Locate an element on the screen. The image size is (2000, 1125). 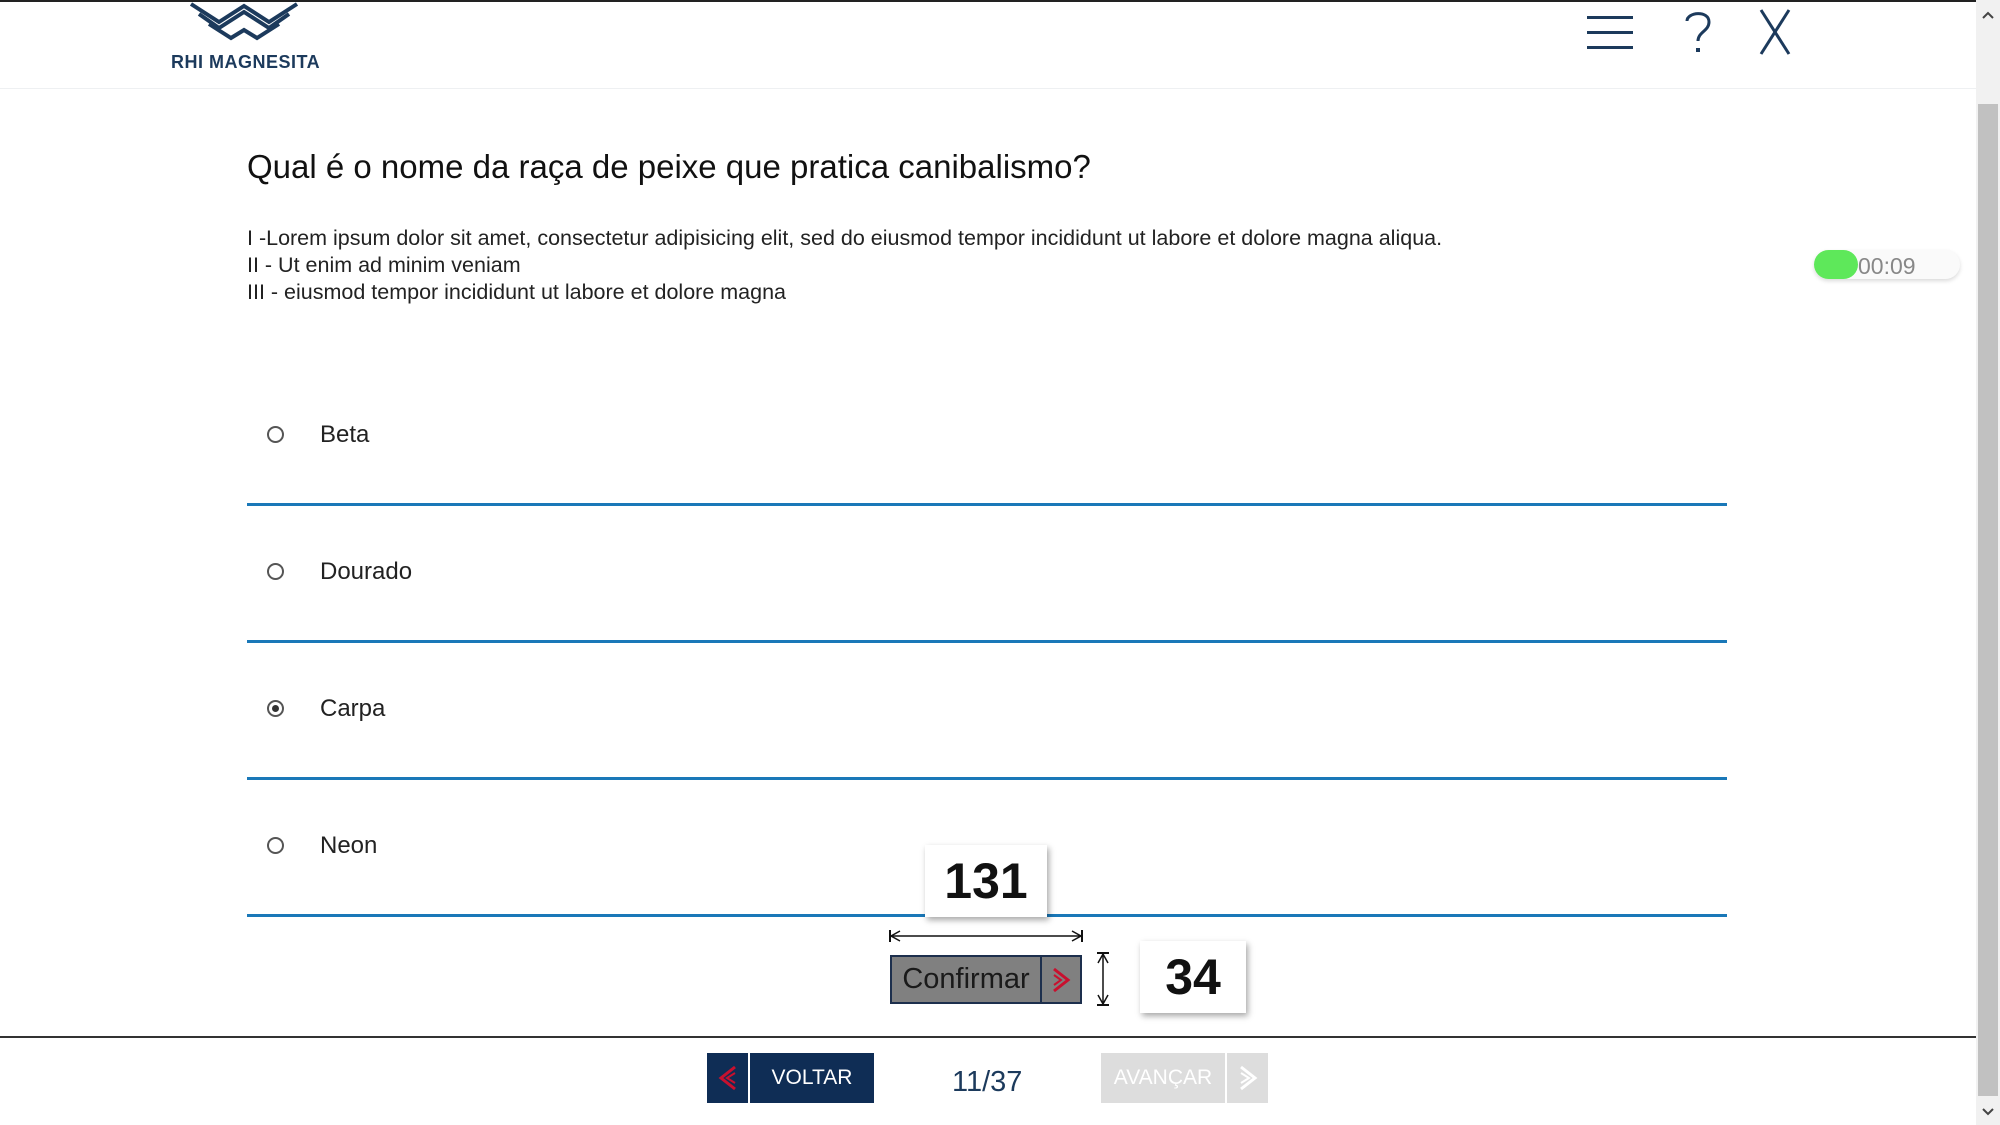
close-button is located at coordinates (1775, 32).